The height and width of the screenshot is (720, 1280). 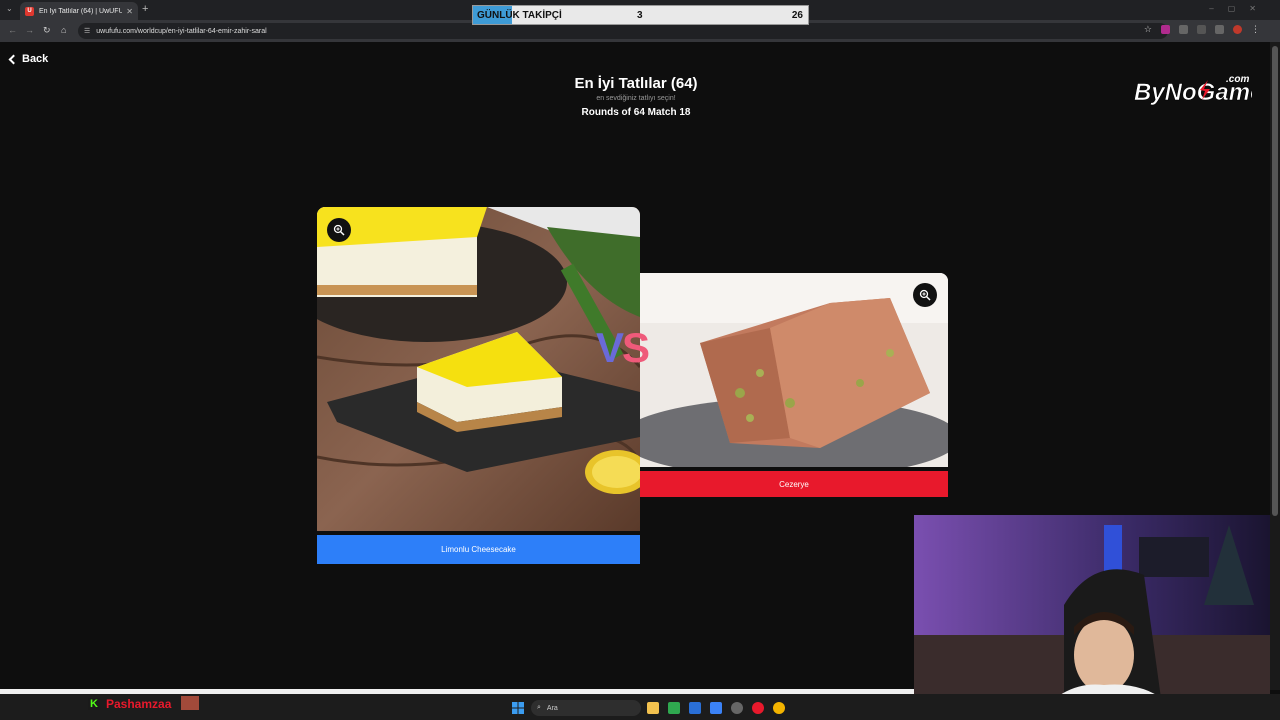 I want to click on reload-icon: ↻, so click(x=47, y=30).